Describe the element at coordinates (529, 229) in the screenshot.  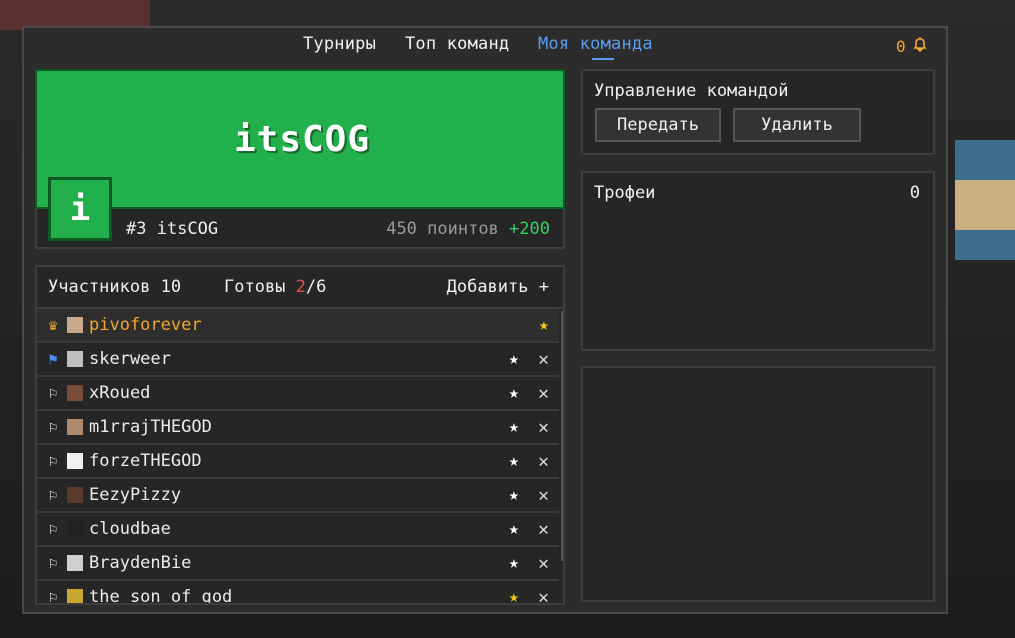
I see `points-delta: +200` at that location.